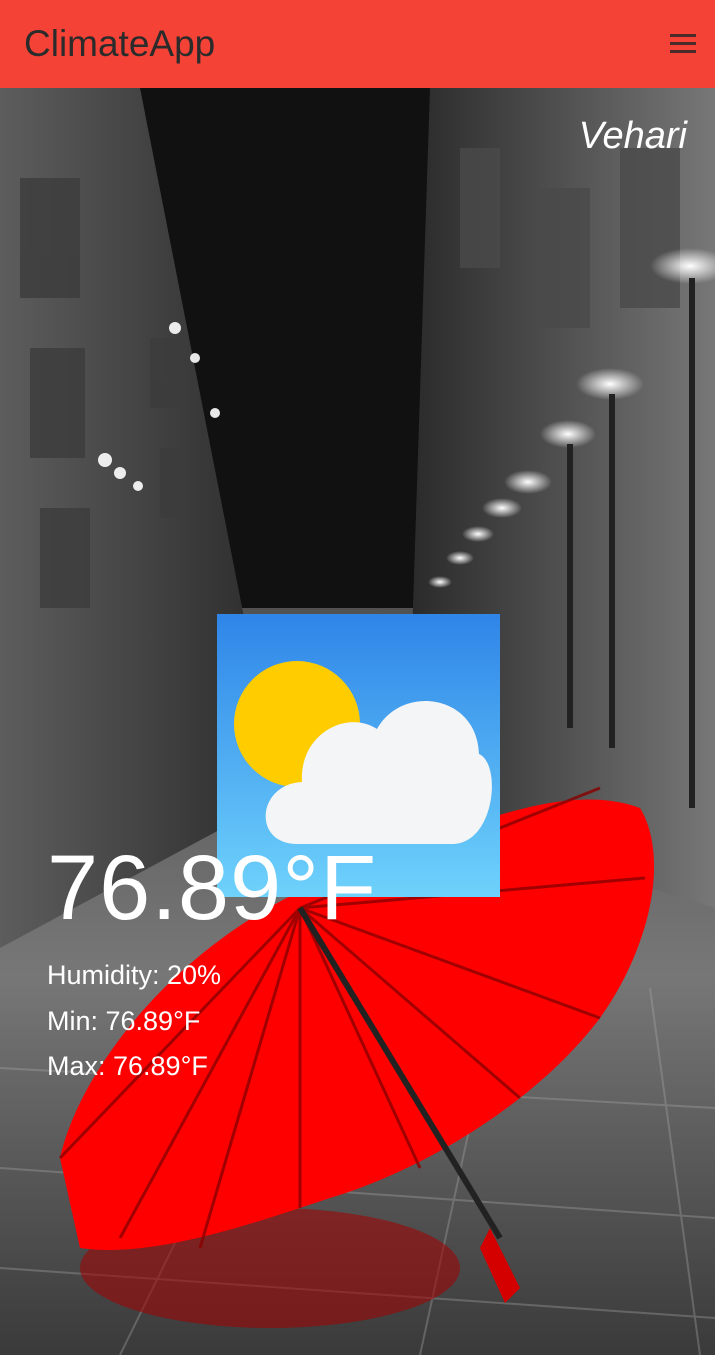 This screenshot has height=1355, width=715. Describe the element at coordinates (120, 43) in the screenshot. I see `app-title: ClimateApp` at that location.